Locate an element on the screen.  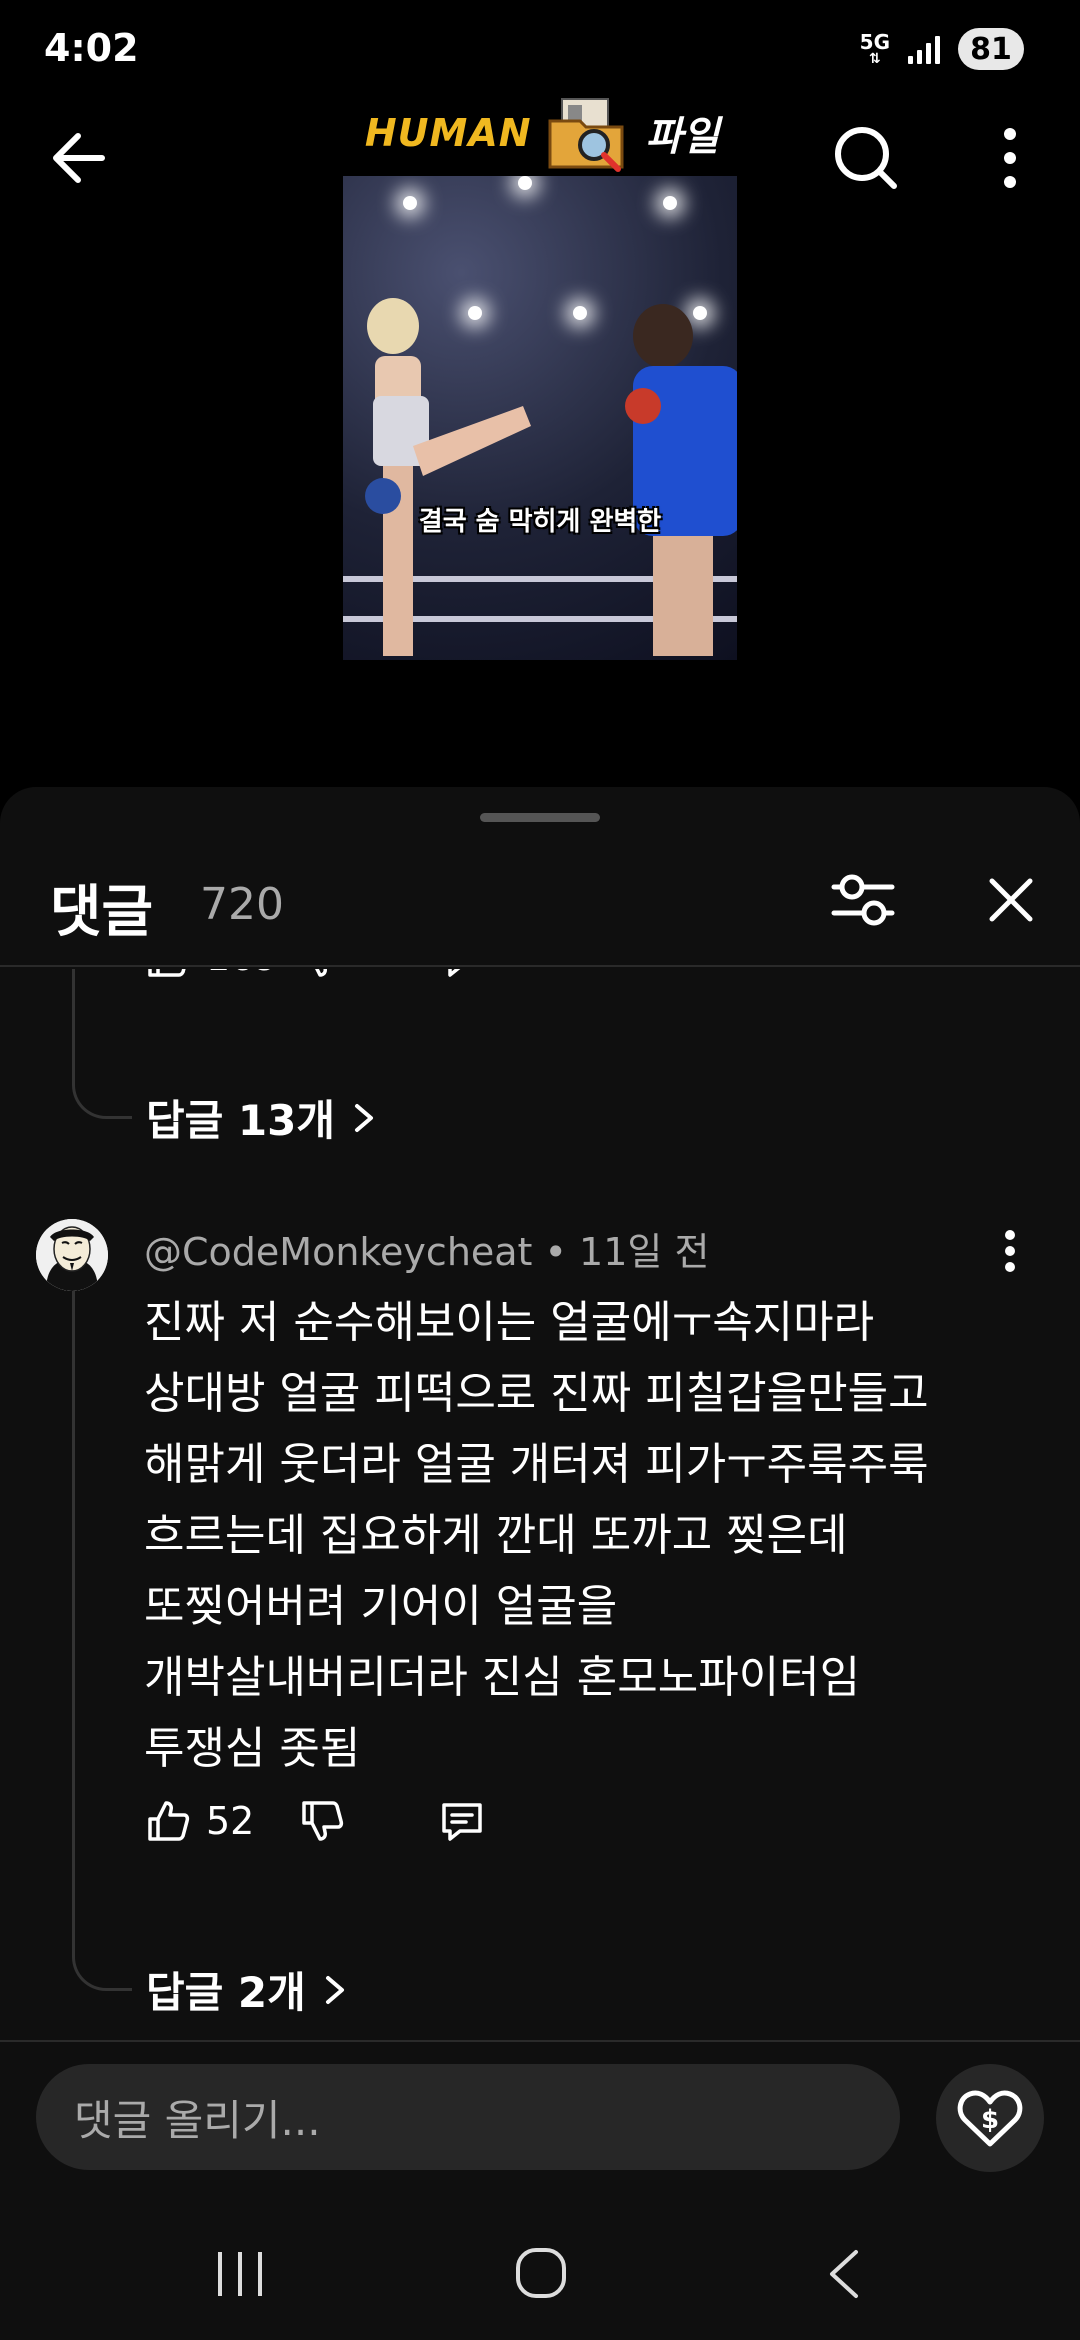
comment-meta: @CodeMonkeycheat • 11일 전 is located at coordinates (426, 1248).